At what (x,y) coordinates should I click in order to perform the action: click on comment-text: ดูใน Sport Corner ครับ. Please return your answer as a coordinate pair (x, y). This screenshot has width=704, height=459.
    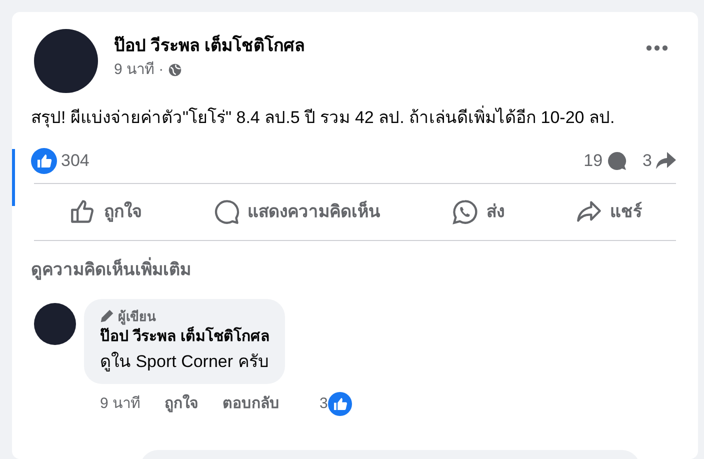
    Looking at the image, I should click on (185, 362).